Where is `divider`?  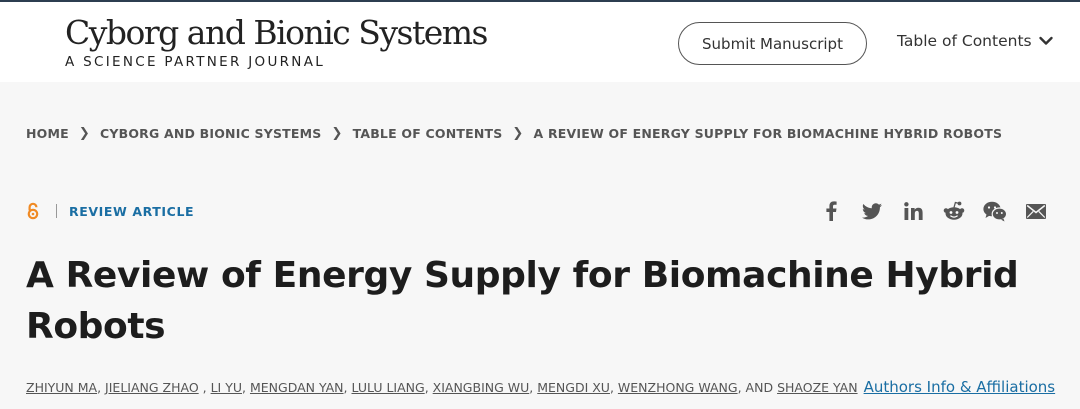
divider is located at coordinates (56, 211).